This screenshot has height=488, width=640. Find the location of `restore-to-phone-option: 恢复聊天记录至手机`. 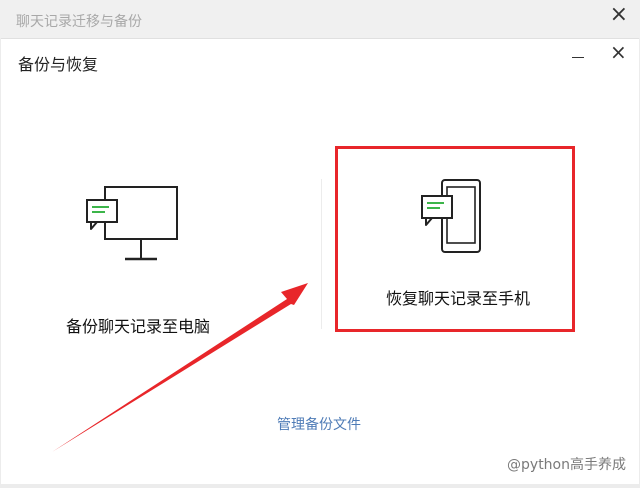

restore-to-phone-option: 恢复聊天记录至手机 is located at coordinates (455, 239).